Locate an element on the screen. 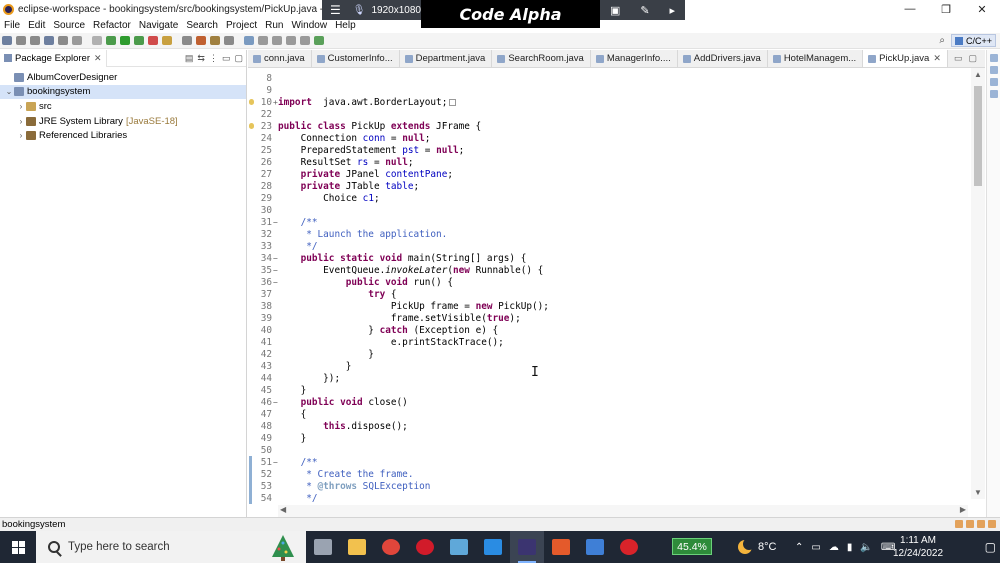 The image size is (1000, 563). minimize-button: — is located at coordinates (910, 9).